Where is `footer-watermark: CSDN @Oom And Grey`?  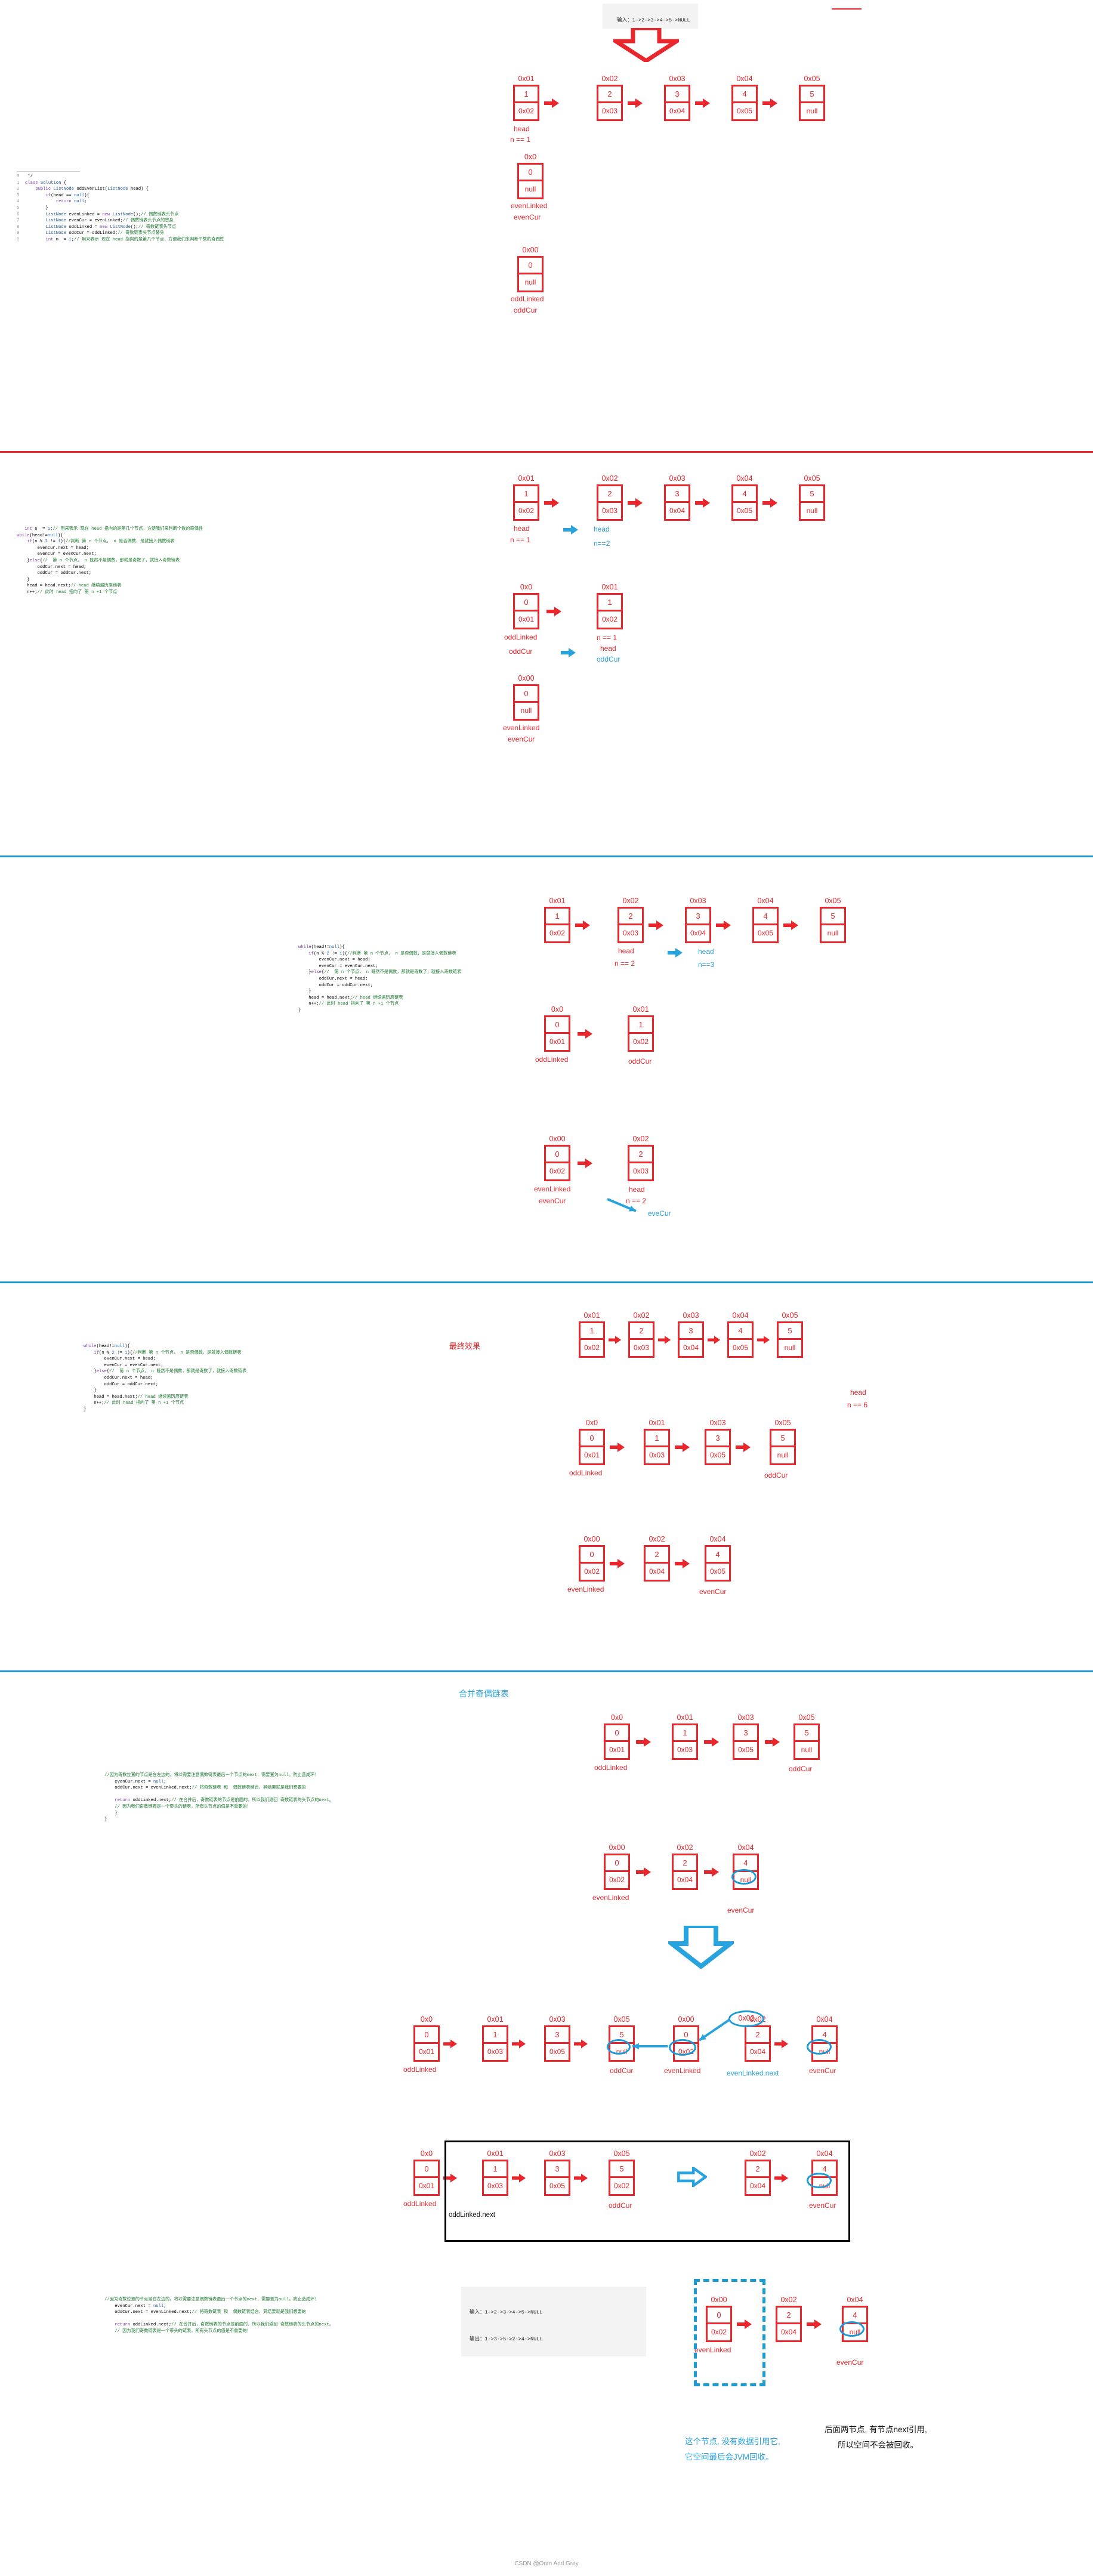 footer-watermark: CSDN @Oom And Grey is located at coordinates (546, 2563).